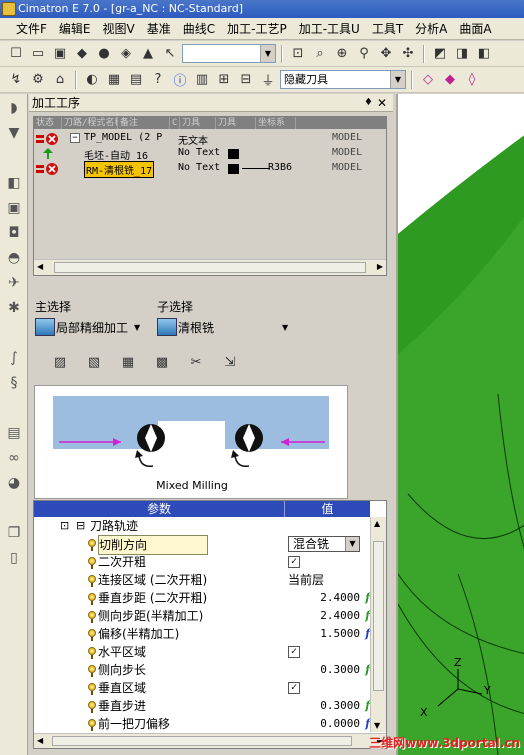 Image resolution: width=524 pixels, height=755 pixels. I want to click on menu-item: 工具T, so click(387, 28).